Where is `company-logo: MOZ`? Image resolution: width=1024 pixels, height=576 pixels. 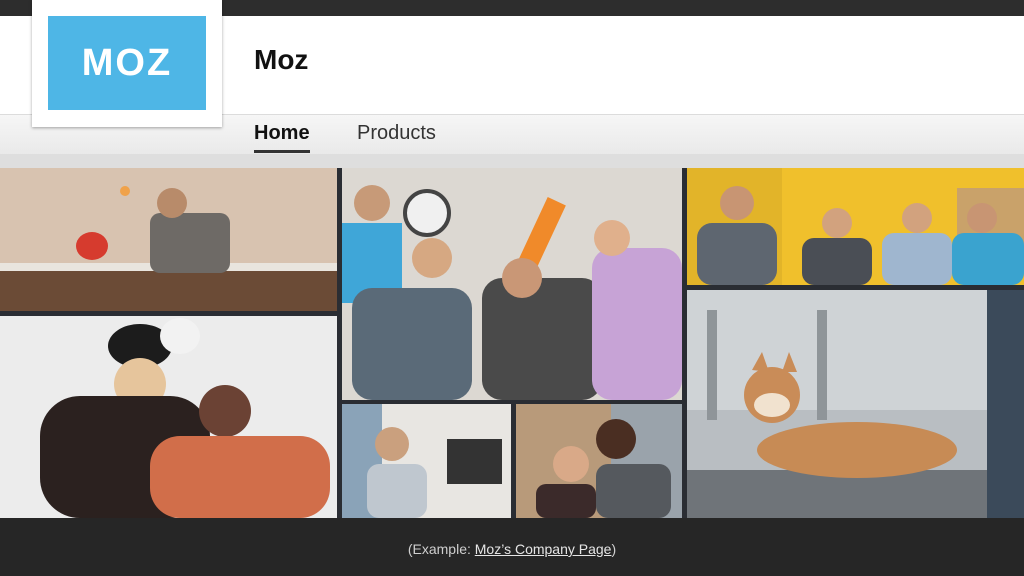 company-logo: MOZ is located at coordinates (127, 63).